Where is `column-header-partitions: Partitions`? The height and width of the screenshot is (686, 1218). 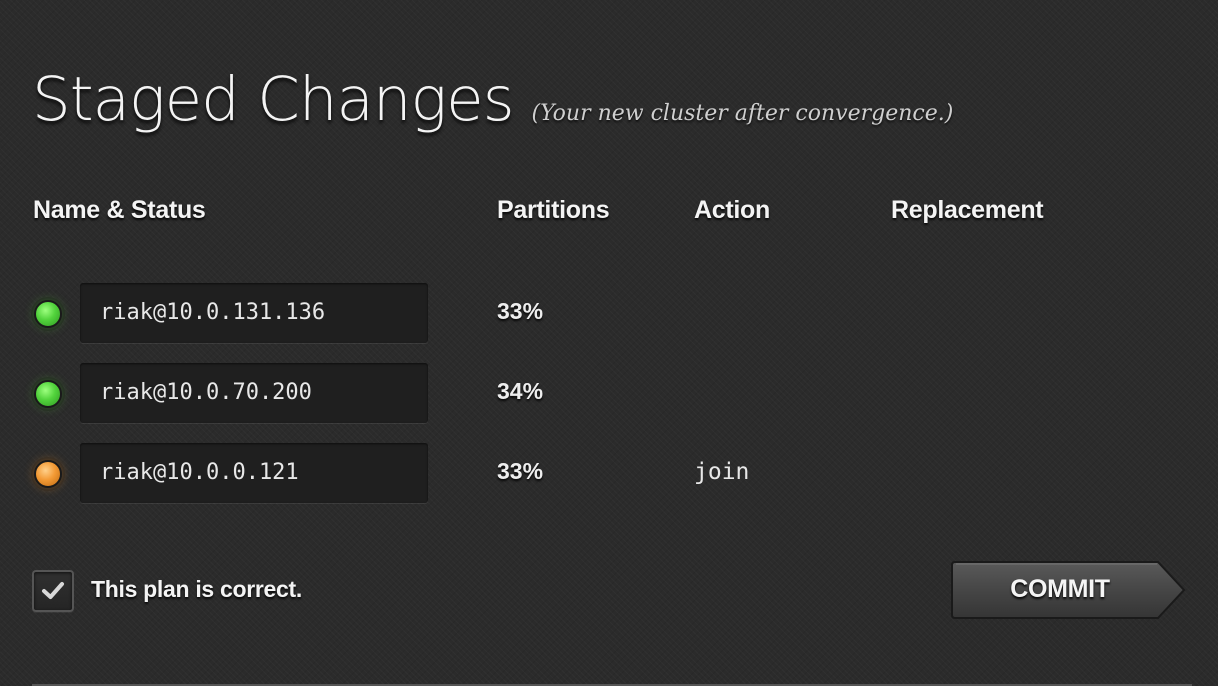
column-header-partitions: Partitions is located at coordinates (553, 210).